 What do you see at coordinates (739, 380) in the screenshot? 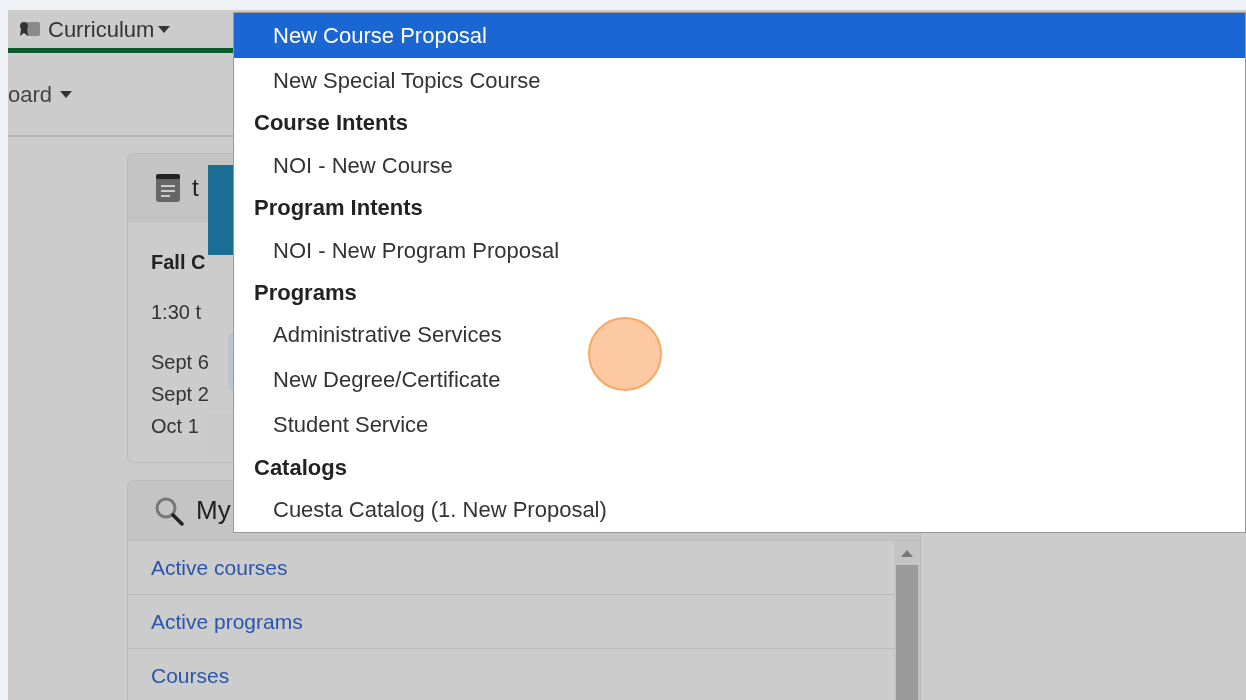
I see `dropdown-item: New Degree/Certificate` at bounding box center [739, 380].